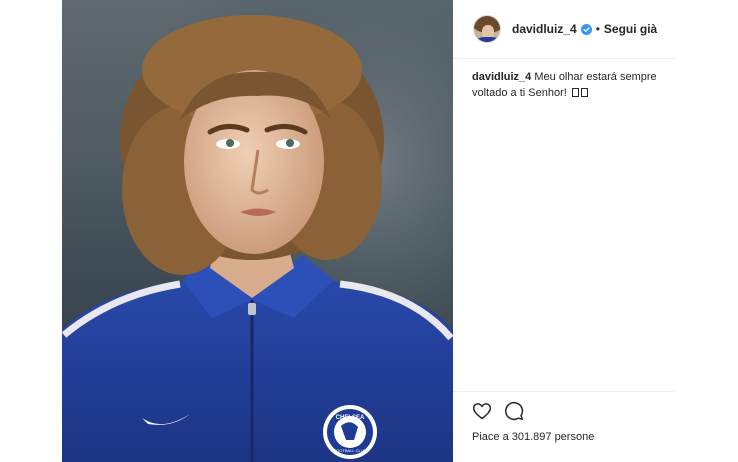  I want to click on crest-text-top: CHELSEA, so click(350, 418).